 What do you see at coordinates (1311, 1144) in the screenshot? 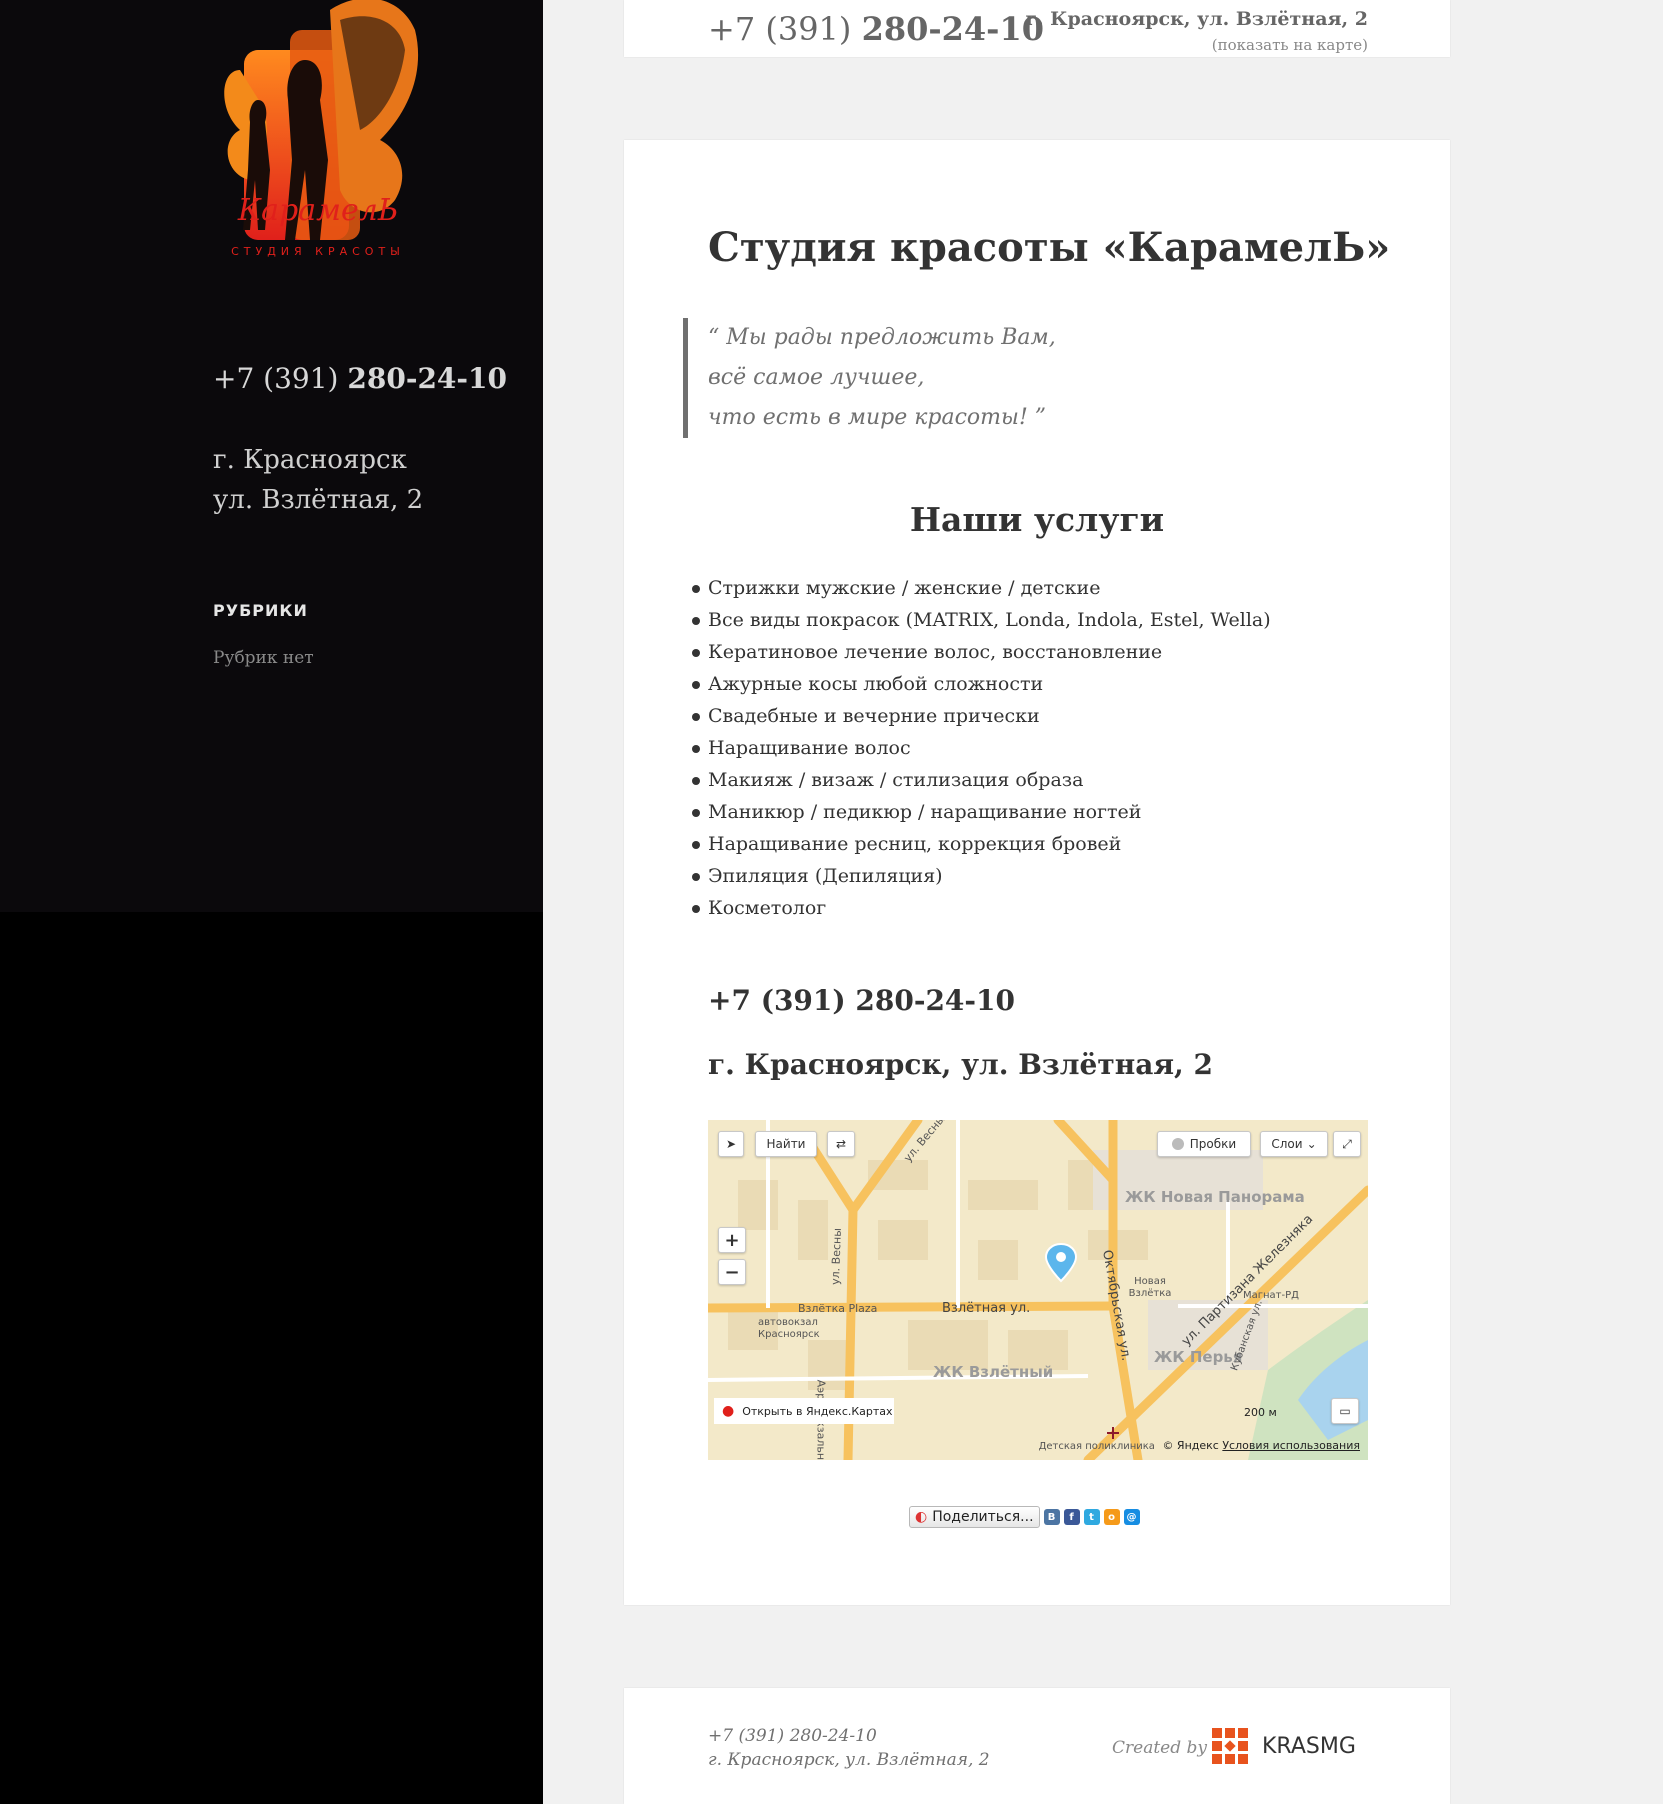
I see `chevron-down-icon: ⌄` at bounding box center [1311, 1144].